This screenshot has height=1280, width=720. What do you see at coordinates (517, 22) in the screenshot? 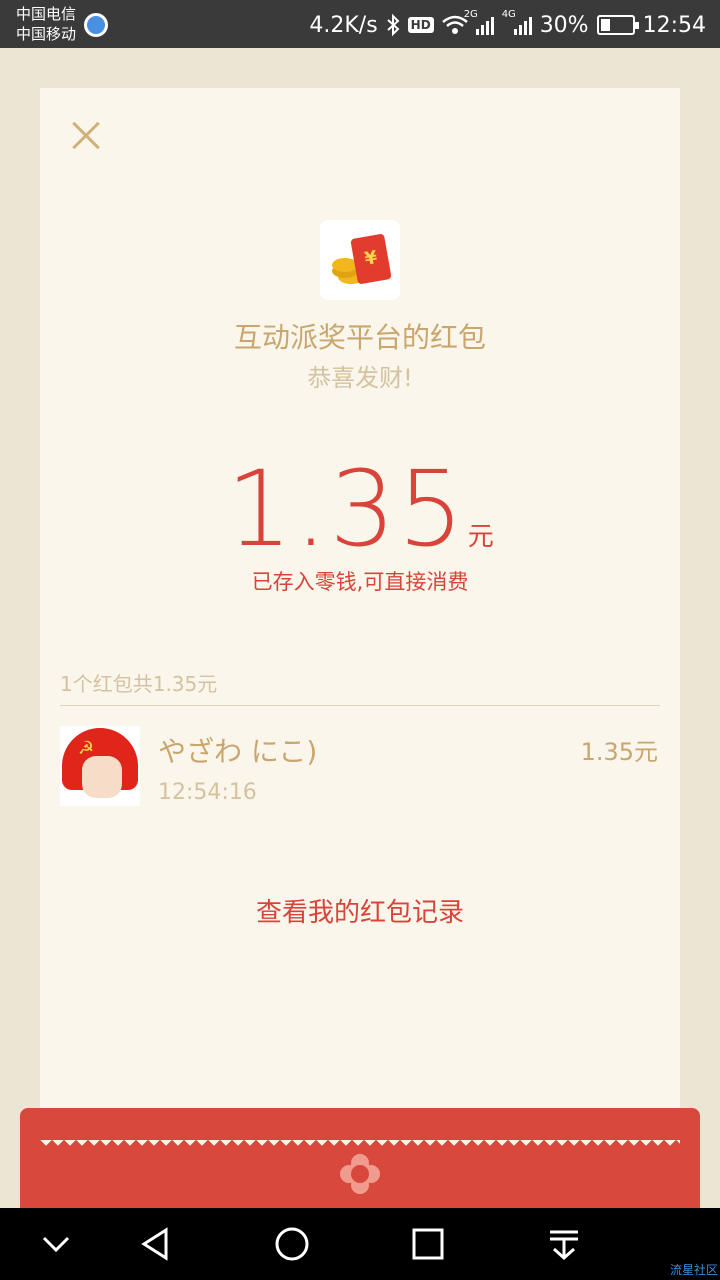
I see `signal-4g-icon: 4G` at bounding box center [517, 22].